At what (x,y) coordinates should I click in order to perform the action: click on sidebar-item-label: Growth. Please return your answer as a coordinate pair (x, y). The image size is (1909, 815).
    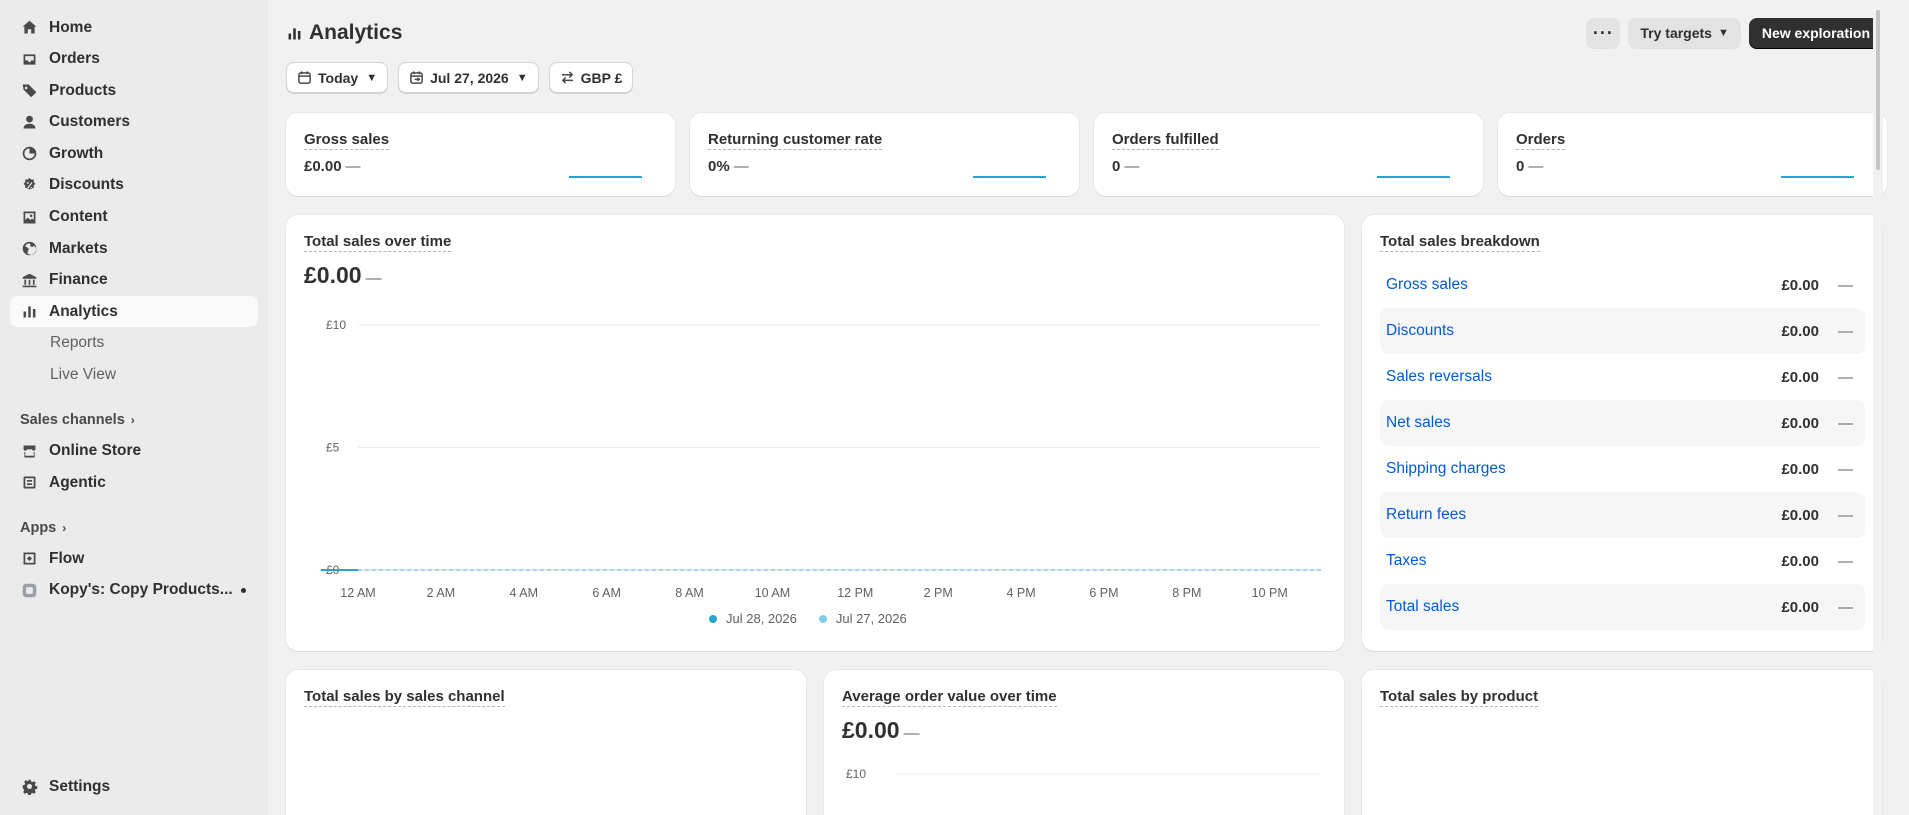
    Looking at the image, I should click on (76, 153).